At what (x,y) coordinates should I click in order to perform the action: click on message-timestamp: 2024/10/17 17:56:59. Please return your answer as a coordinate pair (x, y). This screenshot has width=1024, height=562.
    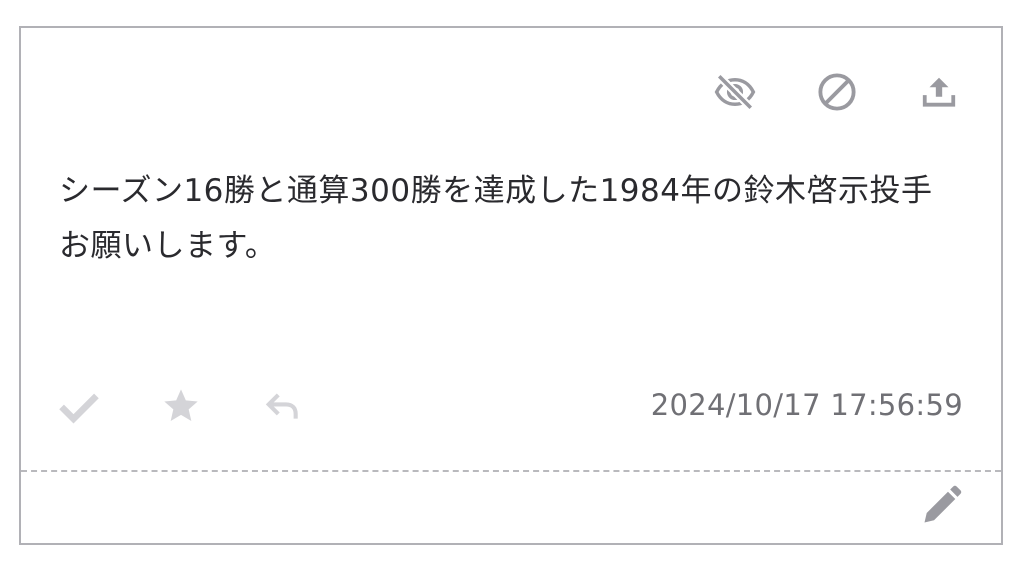
    Looking at the image, I should click on (806, 405).